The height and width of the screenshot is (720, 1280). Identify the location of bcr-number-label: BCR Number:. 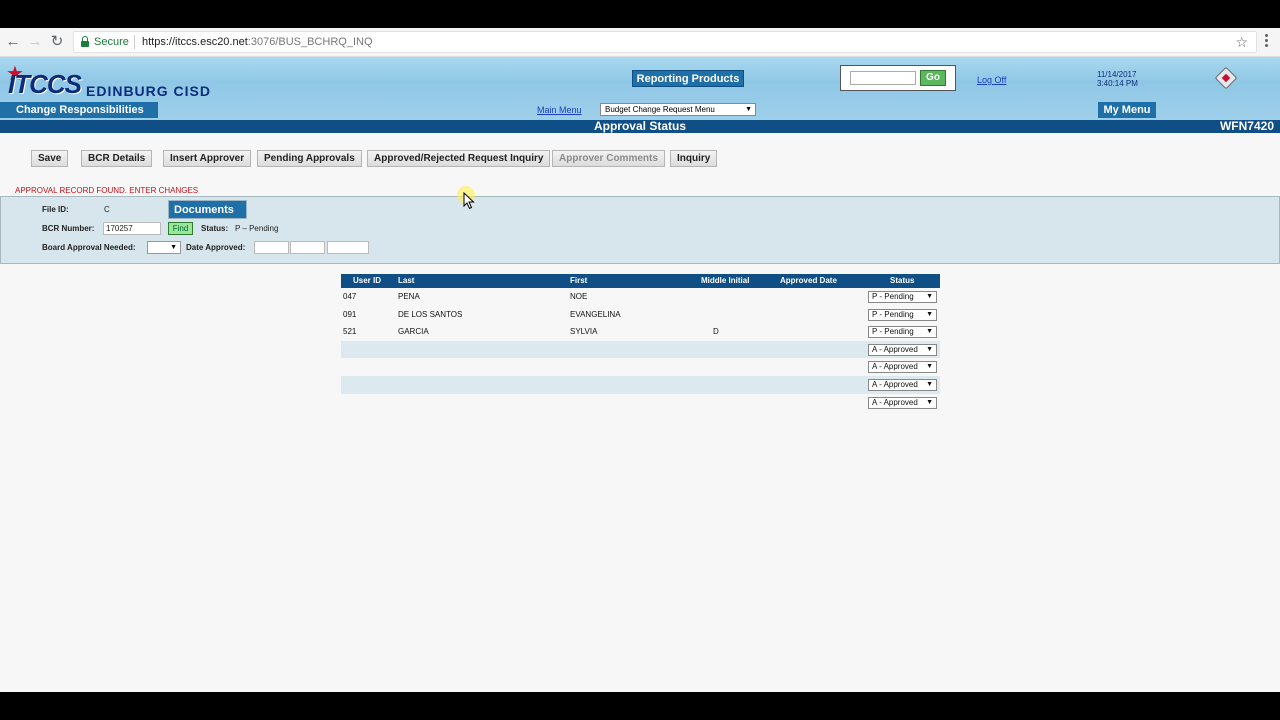
(68, 228).